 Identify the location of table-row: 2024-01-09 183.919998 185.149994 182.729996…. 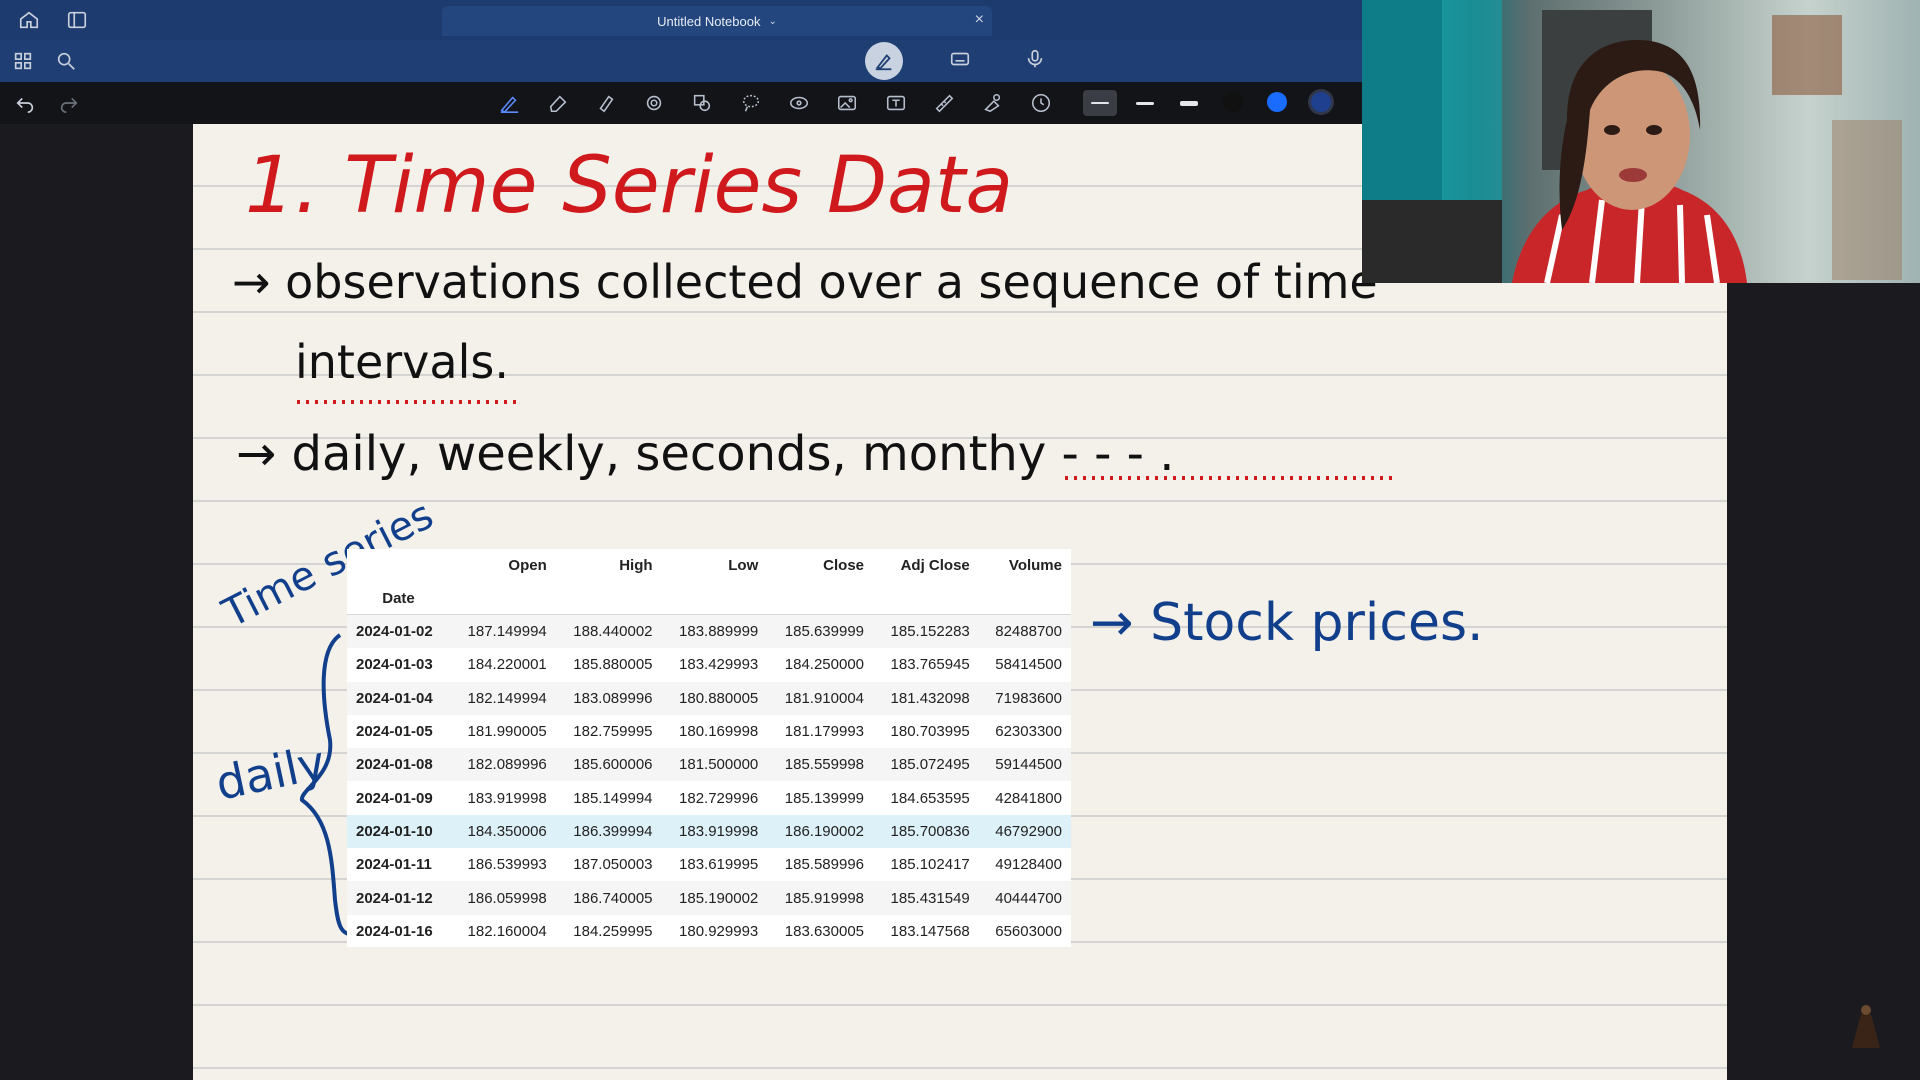
(709, 797).